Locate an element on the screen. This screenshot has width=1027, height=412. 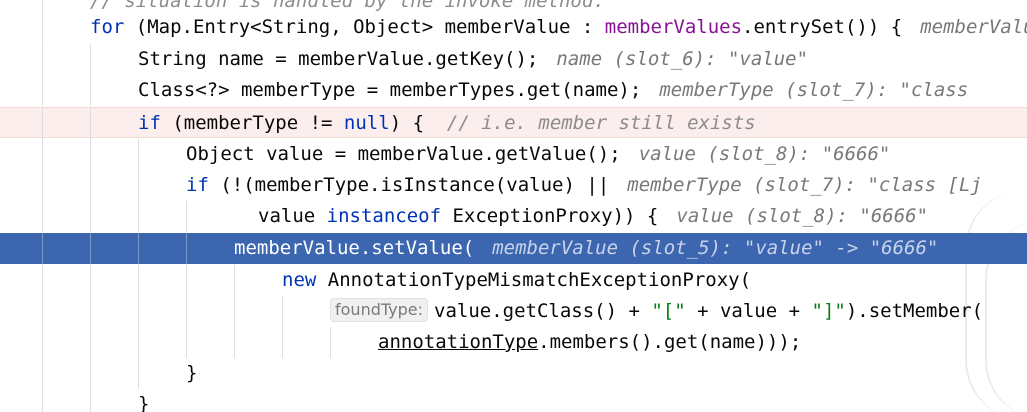
code-token: Object value = memberValue.getValue(); is located at coordinates (403, 154).